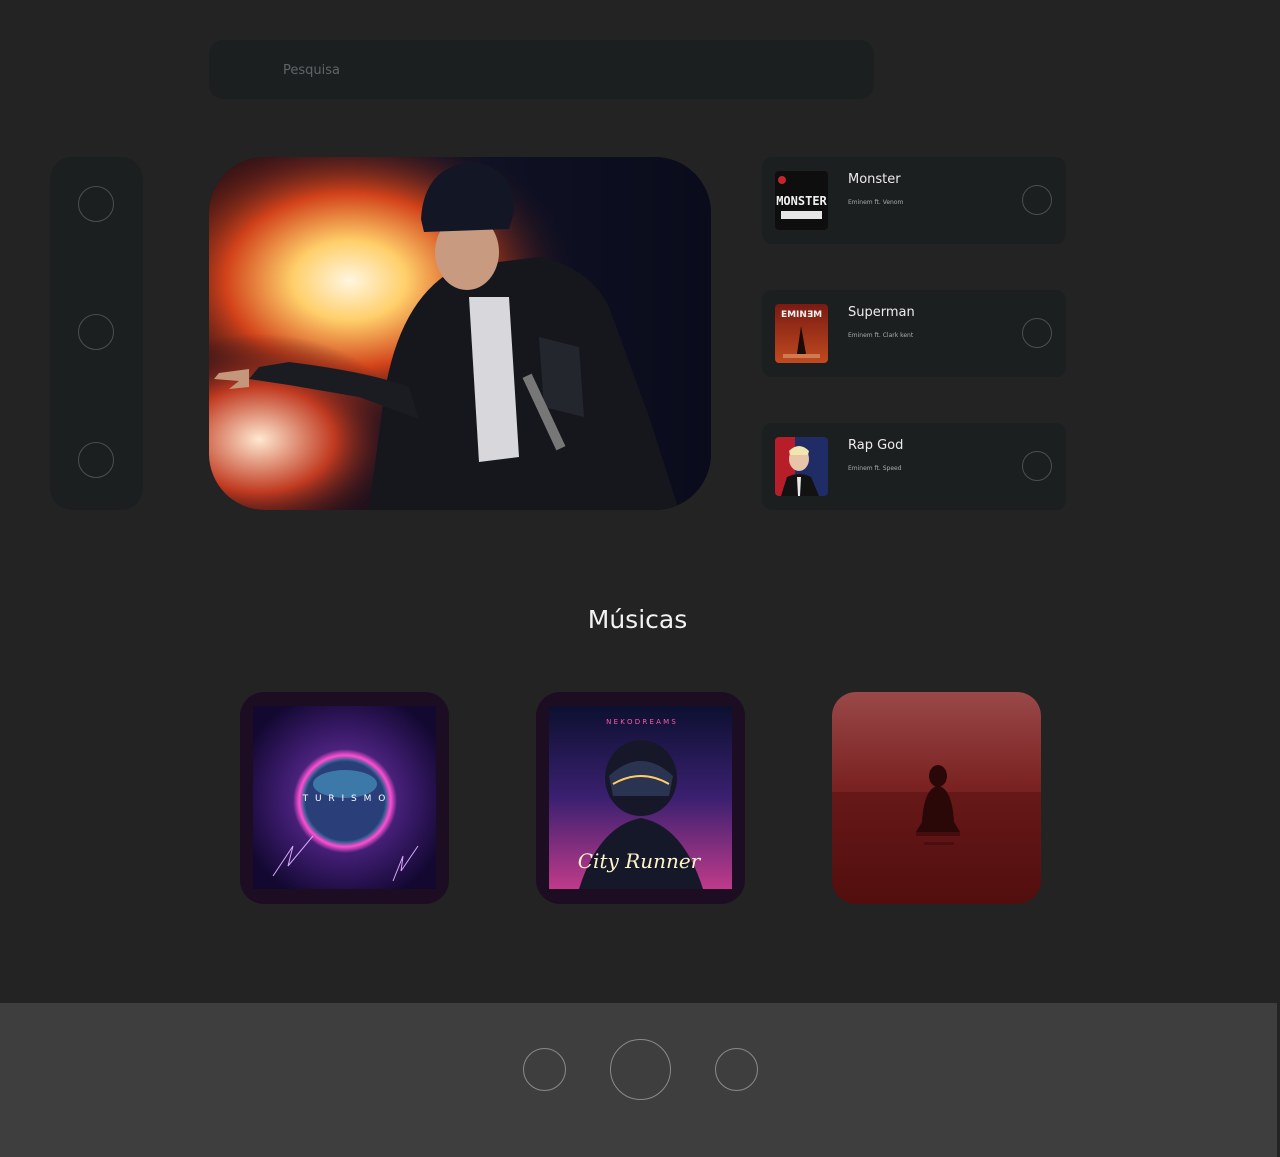  I want to click on track-item-monster: MONSTER Monster Eminem ft. Venom, so click(914, 200).